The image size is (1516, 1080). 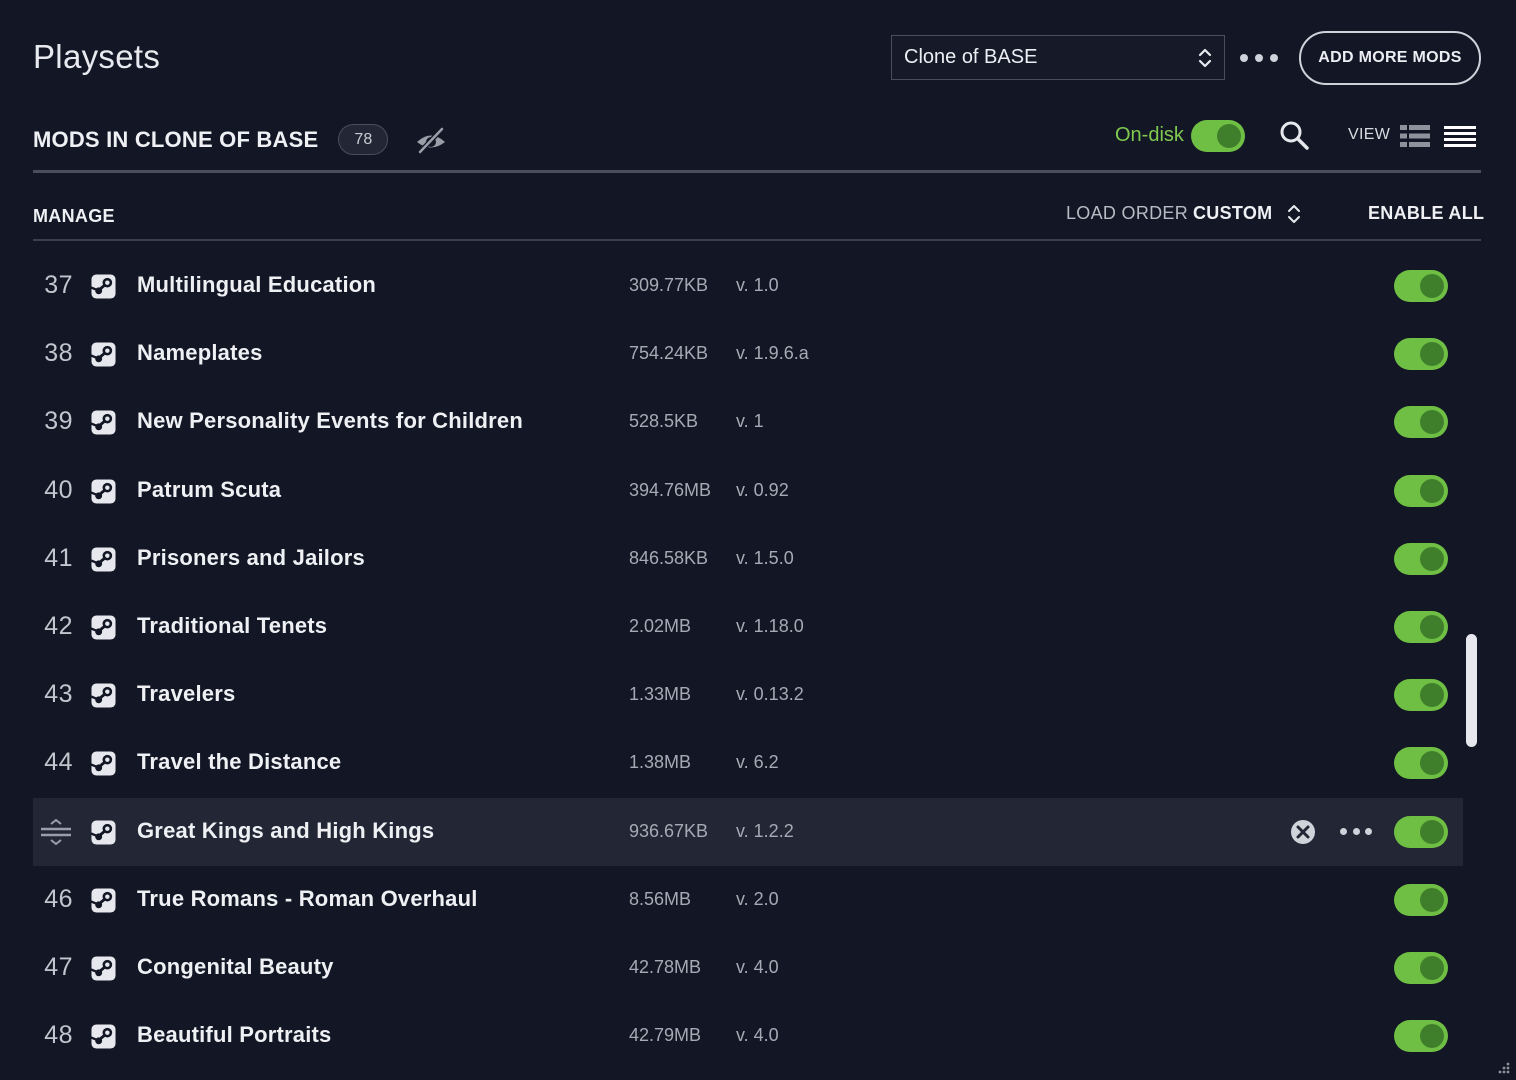 I want to click on mod-row: 44 Travel the Distance 1.38MB v. 6.2, so click(x=748, y=763).